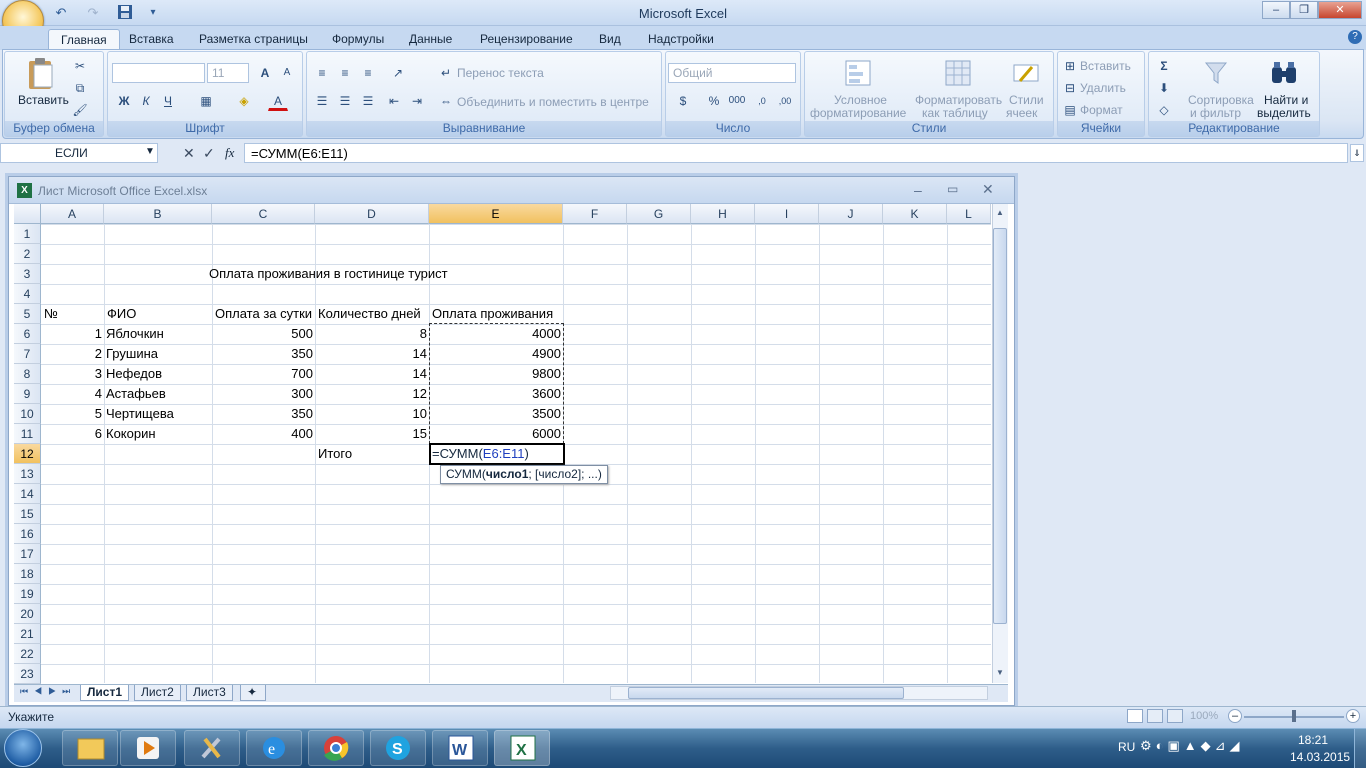  Describe the element at coordinates (737, 101) in the screenshot. I see `thousands-icon: 000` at that location.